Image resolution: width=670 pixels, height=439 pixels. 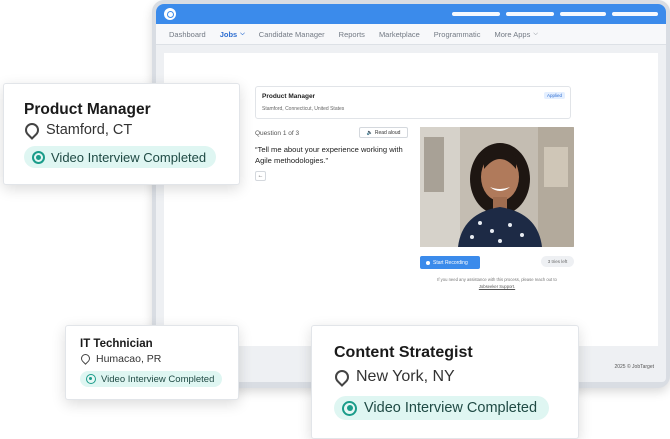 I want to click on nav-label: Marketplace, so click(x=399, y=34).